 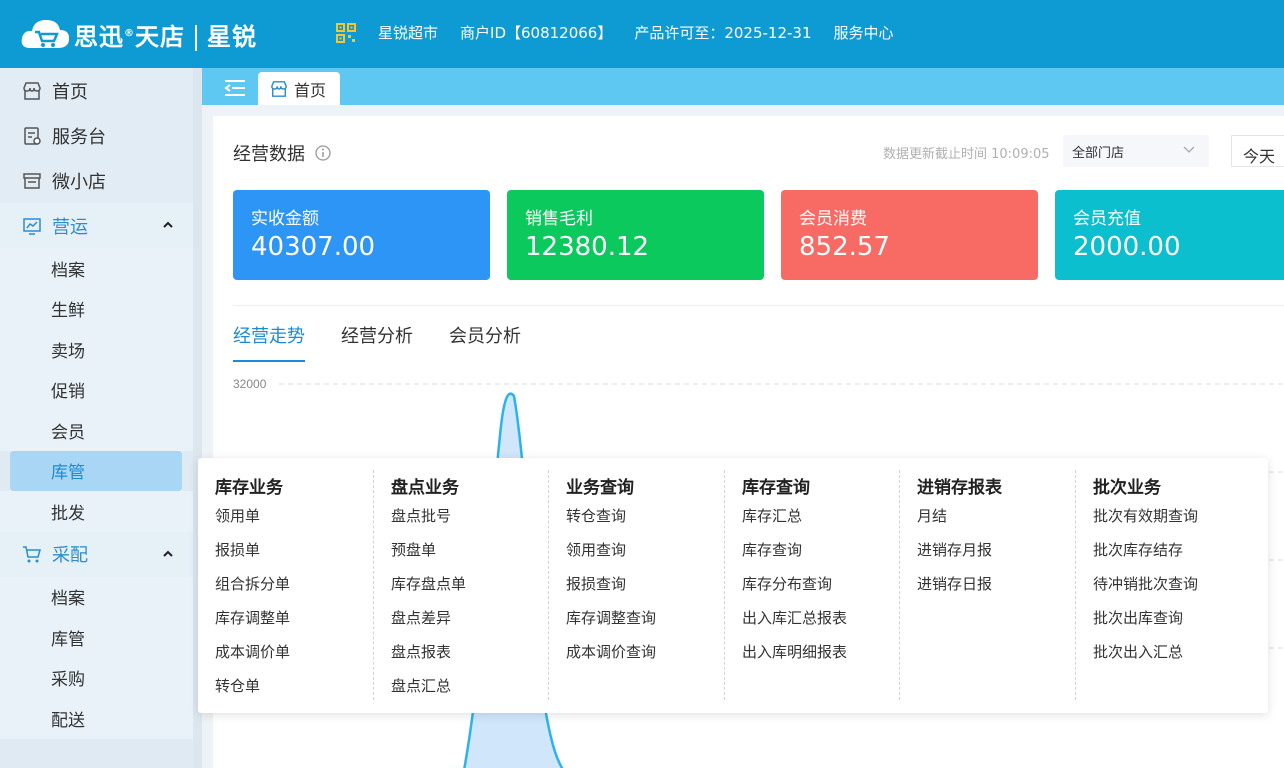 What do you see at coordinates (987, 518) in the screenshot?
I see `menu-item: 月结` at bounding box center [987, 518].